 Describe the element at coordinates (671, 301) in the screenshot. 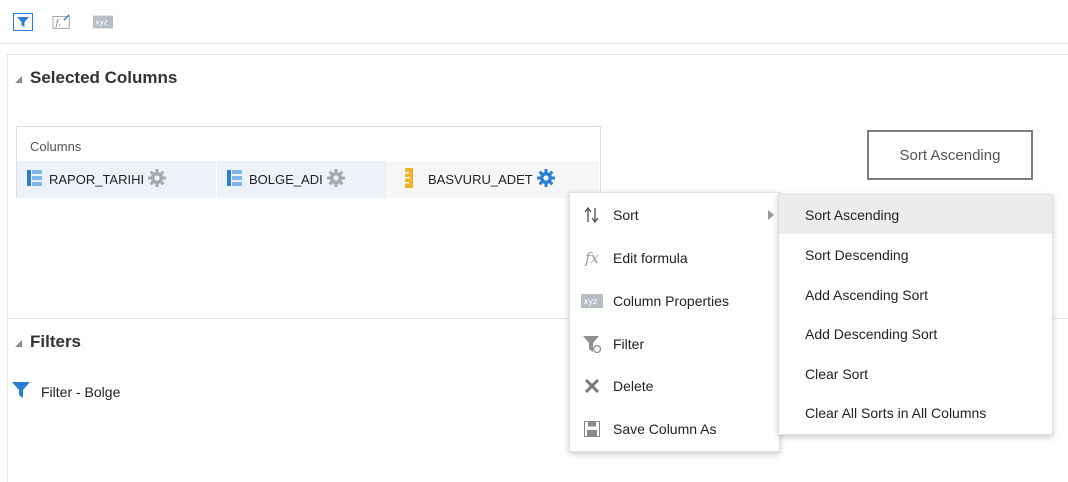

I see `menu-item-label: Column Properties` at that location.